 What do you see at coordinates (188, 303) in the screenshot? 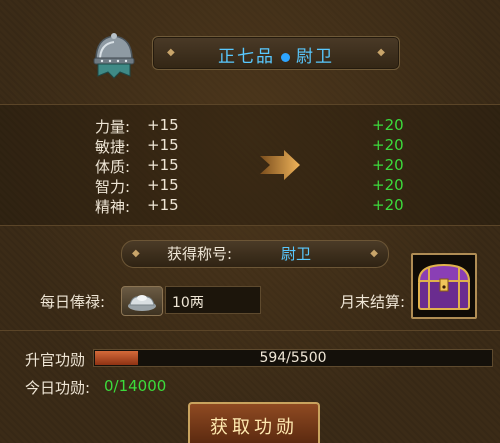
I see `salary-value: 10两` at bounding box center [188, 303].